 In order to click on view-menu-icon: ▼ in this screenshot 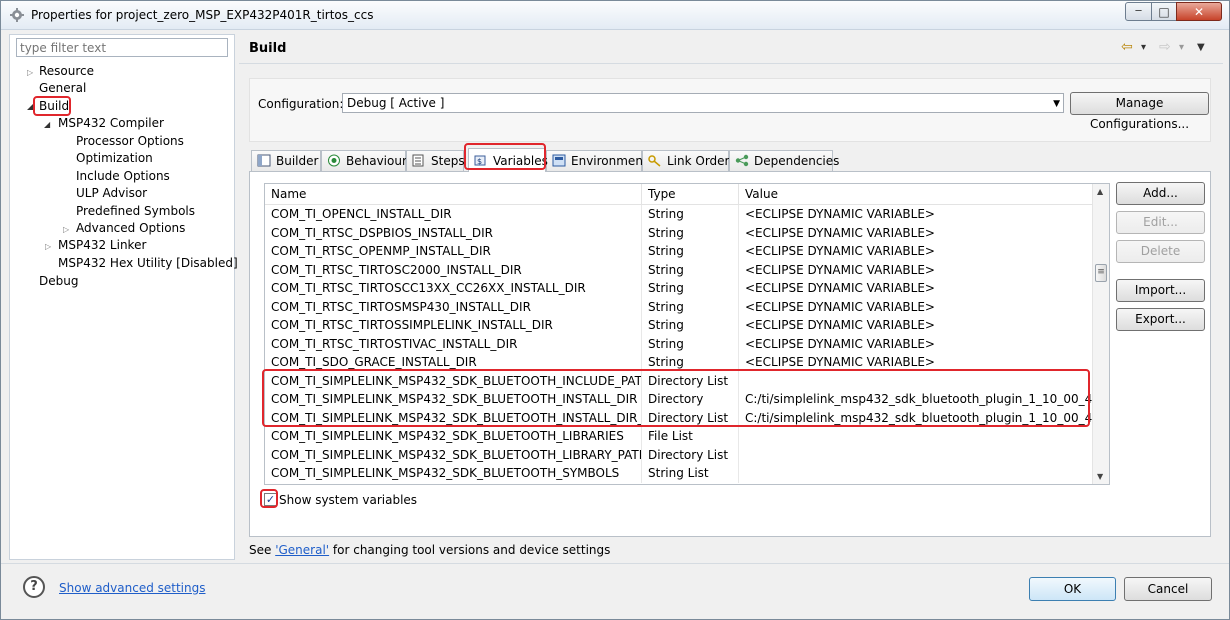, I will do `click(1201, 47)`.